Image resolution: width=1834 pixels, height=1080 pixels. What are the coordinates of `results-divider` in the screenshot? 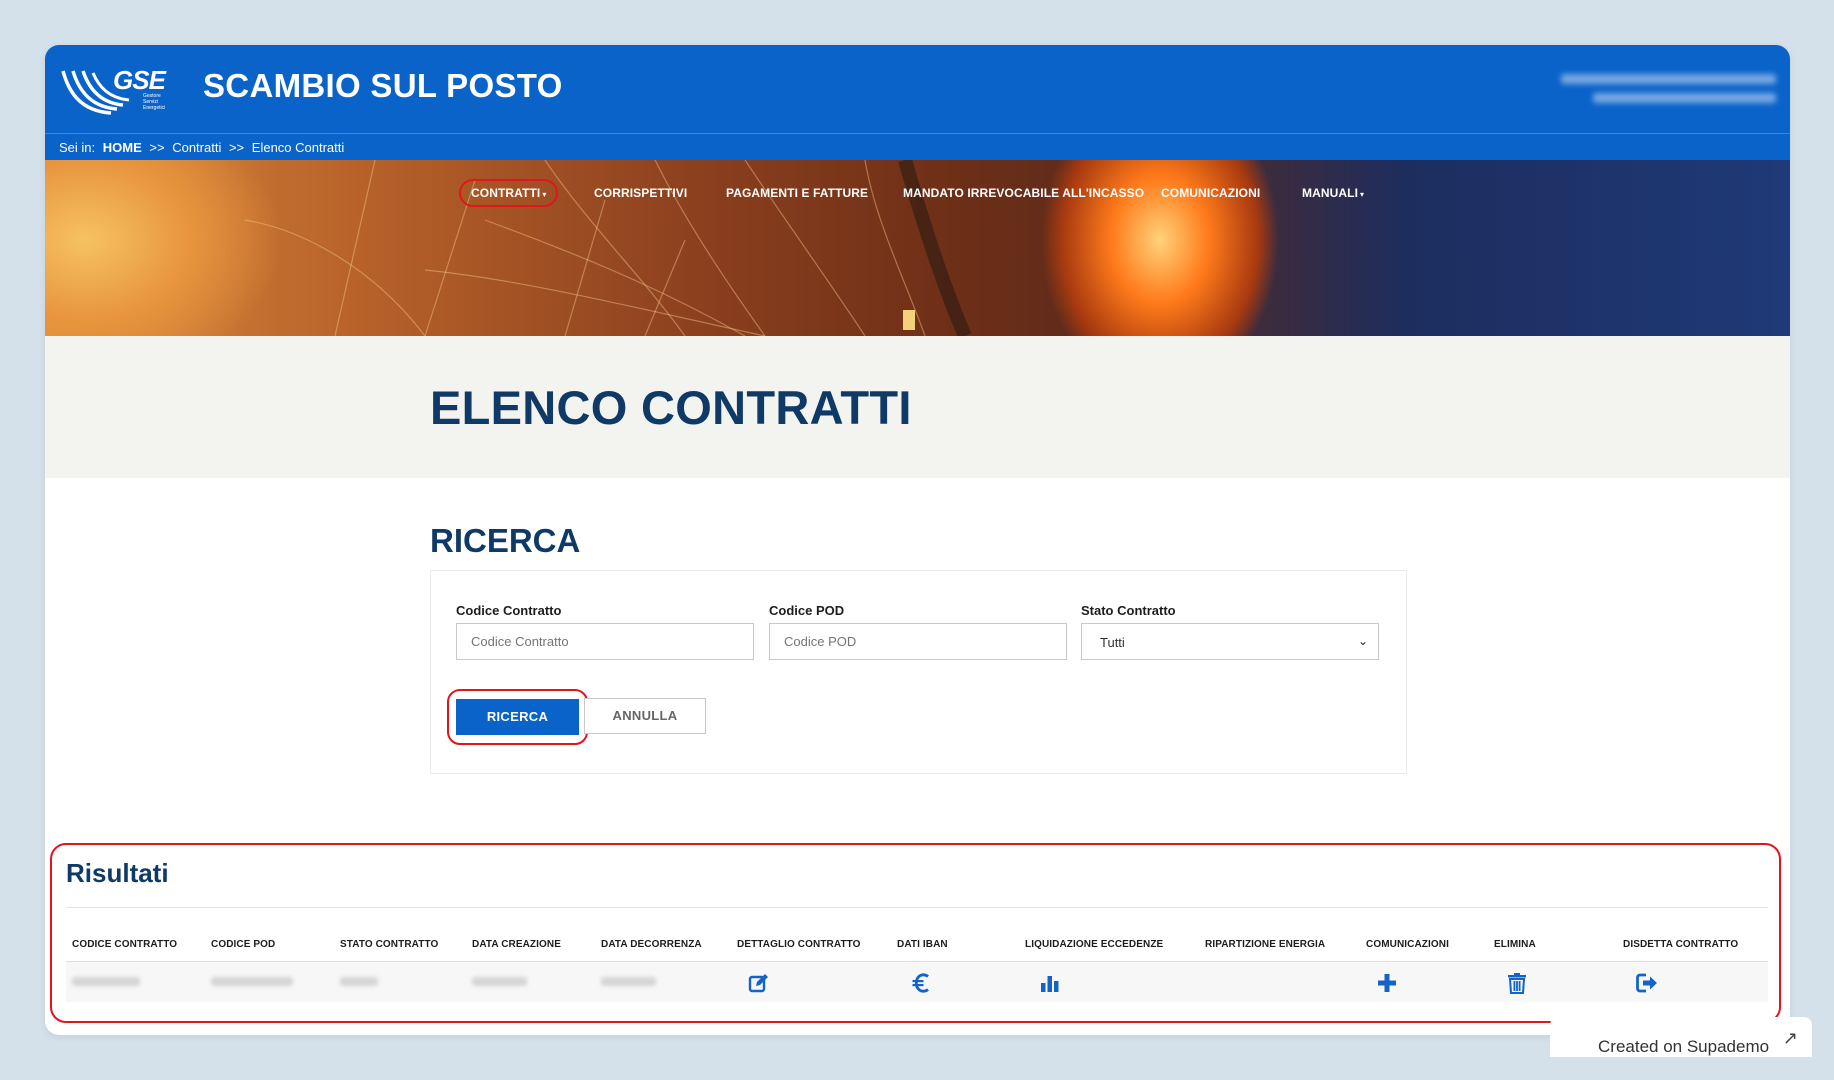 It's located at (917, 907).